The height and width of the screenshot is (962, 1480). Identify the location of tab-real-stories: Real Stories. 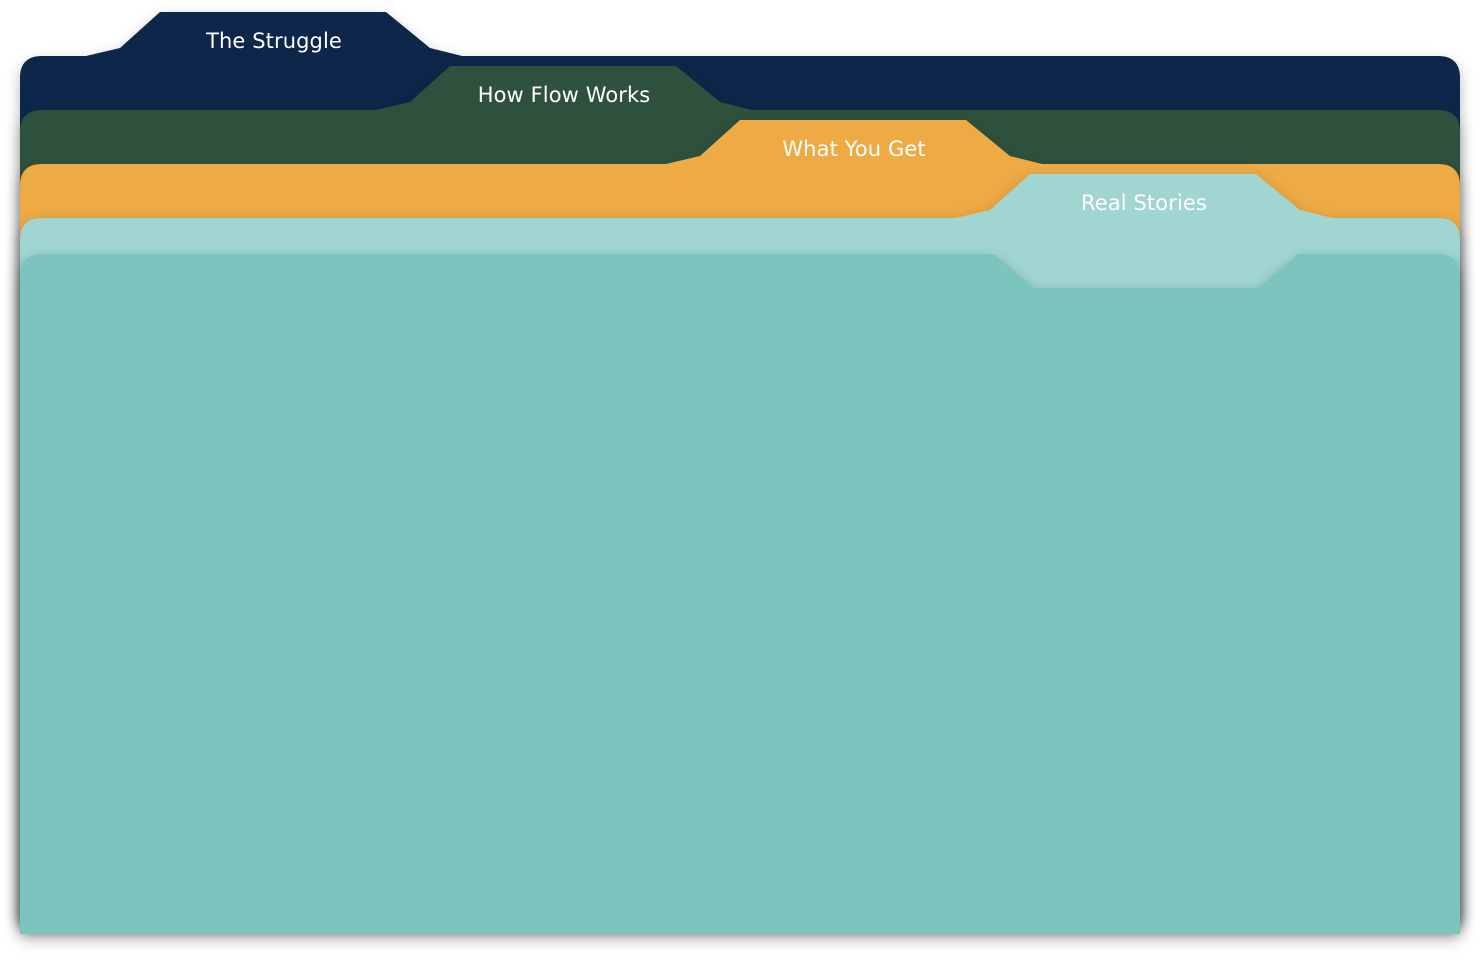
(1144, 203).